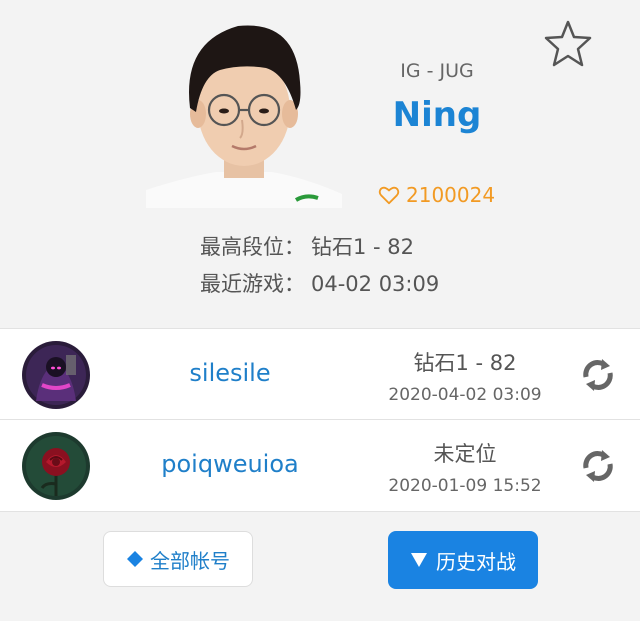 This screenshot has height=621, width=640. I want to click on rose-avatar, so click(56, 466).